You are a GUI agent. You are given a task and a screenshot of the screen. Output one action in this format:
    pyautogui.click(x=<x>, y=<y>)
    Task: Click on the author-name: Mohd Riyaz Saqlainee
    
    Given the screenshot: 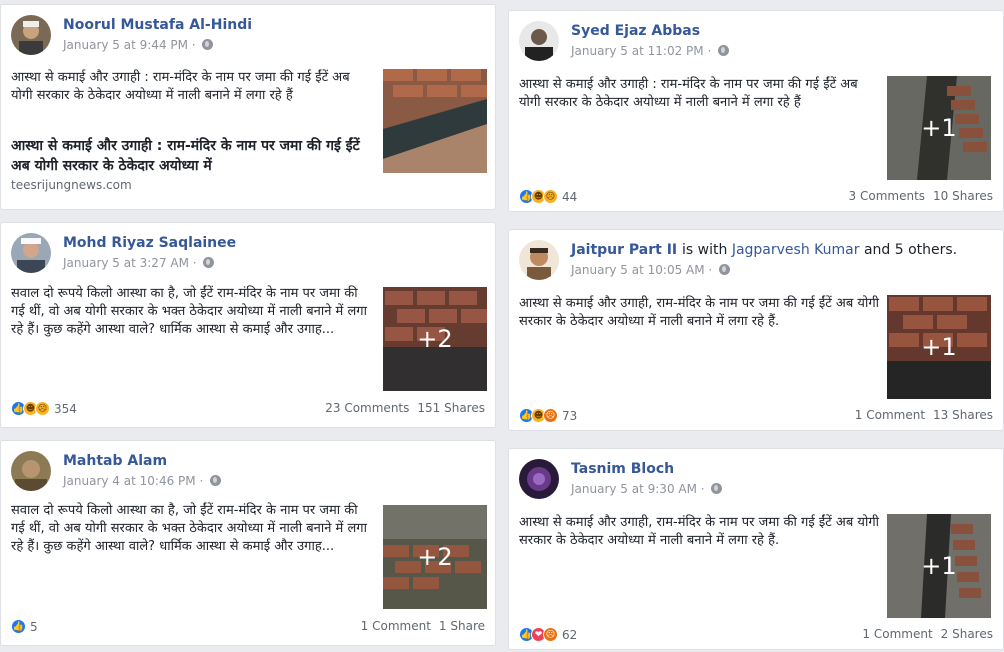 What is the action you would take?
    pyautogui.click(x=149, y=243)
    